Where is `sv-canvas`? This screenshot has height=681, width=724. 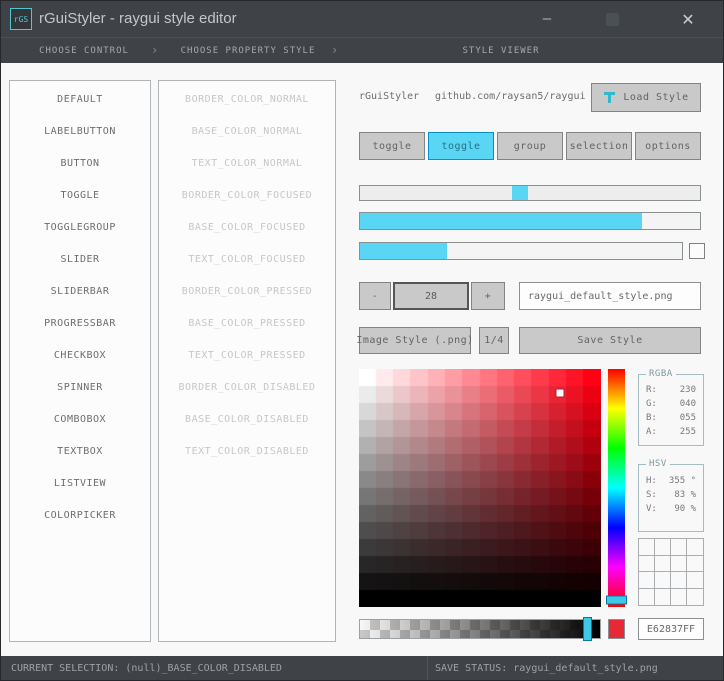 sv-canvas is located at coordinates (480, 488).